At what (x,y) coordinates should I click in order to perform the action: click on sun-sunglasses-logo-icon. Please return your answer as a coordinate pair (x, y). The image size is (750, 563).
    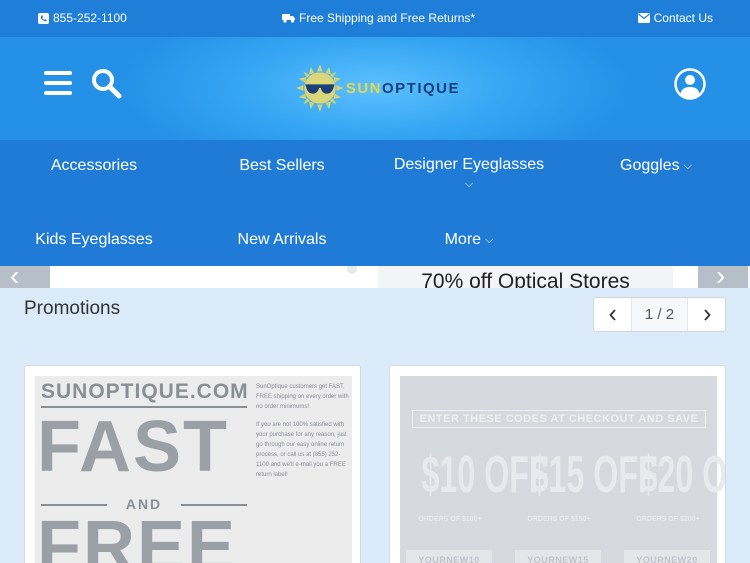
    Looking at the image, I should click on (320, 88).